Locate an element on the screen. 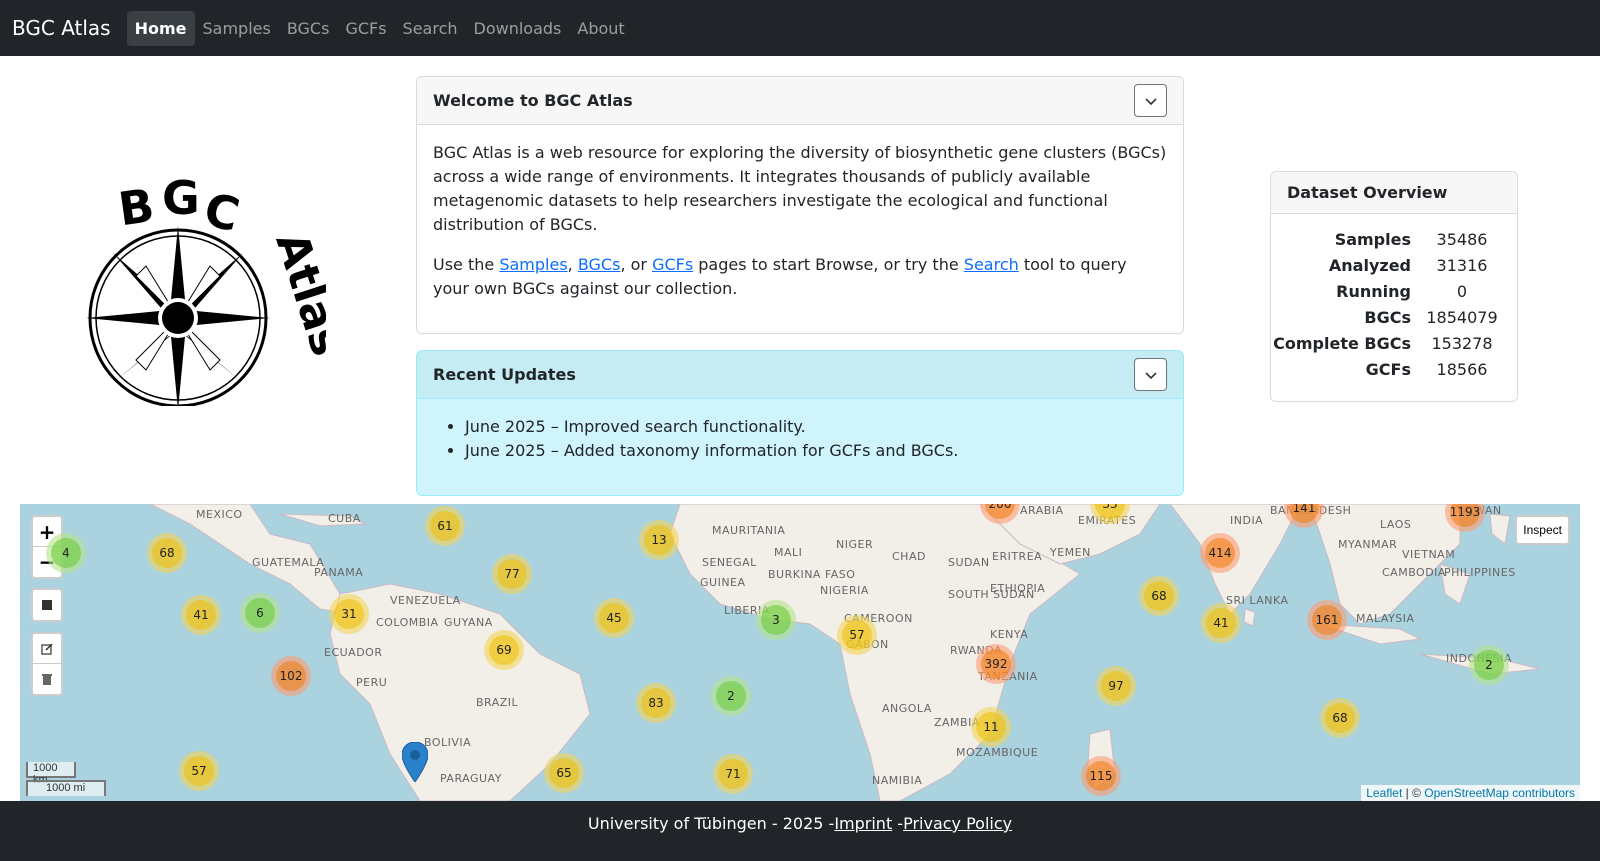 The image size is (1600, 861). map-label: MEXICO is located at coordinates (219, 514).